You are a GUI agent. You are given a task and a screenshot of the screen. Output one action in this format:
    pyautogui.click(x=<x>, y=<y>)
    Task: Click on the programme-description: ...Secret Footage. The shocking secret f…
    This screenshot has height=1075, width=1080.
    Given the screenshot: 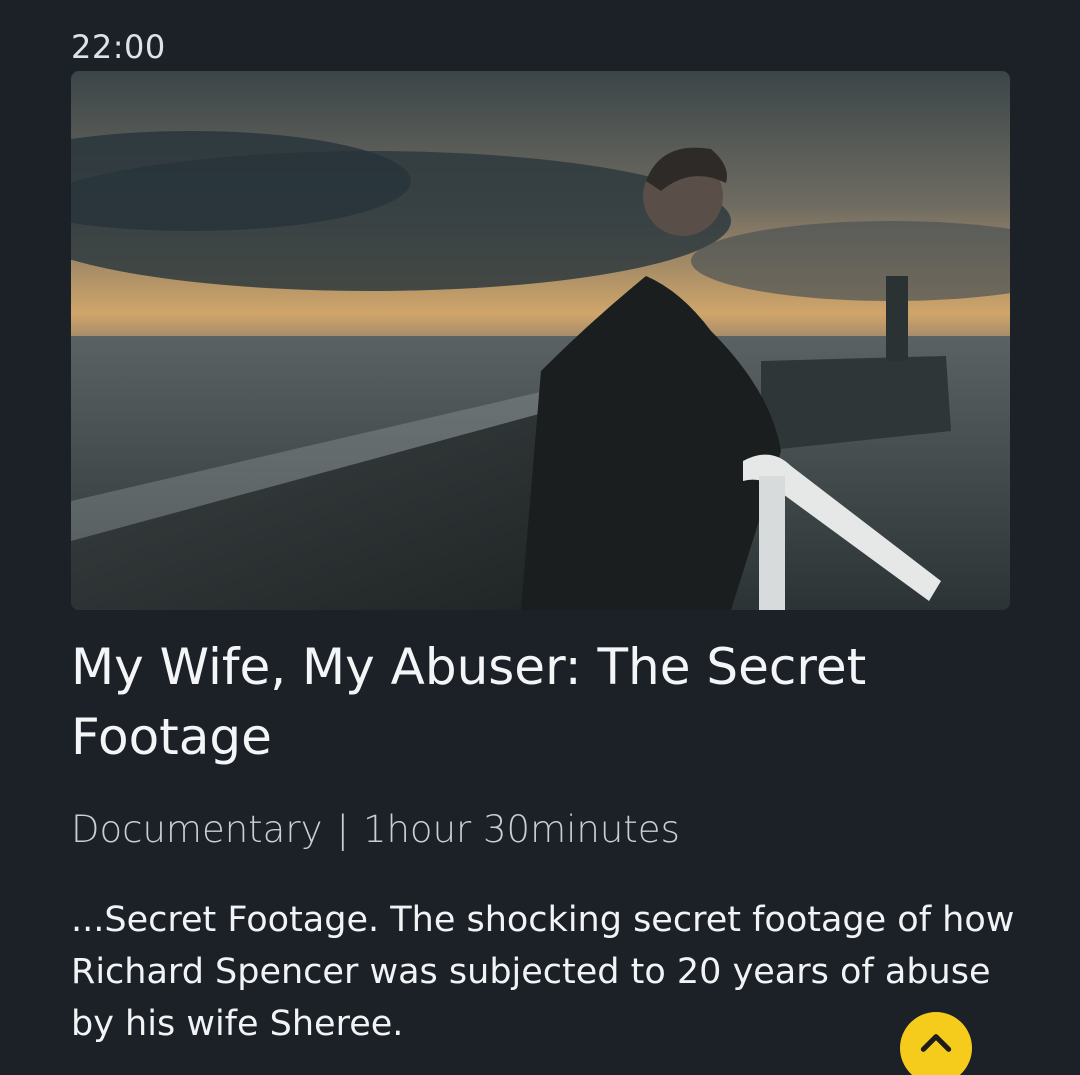 What is the action you would take?
    pyautogui.click(x=543, y=972)
    